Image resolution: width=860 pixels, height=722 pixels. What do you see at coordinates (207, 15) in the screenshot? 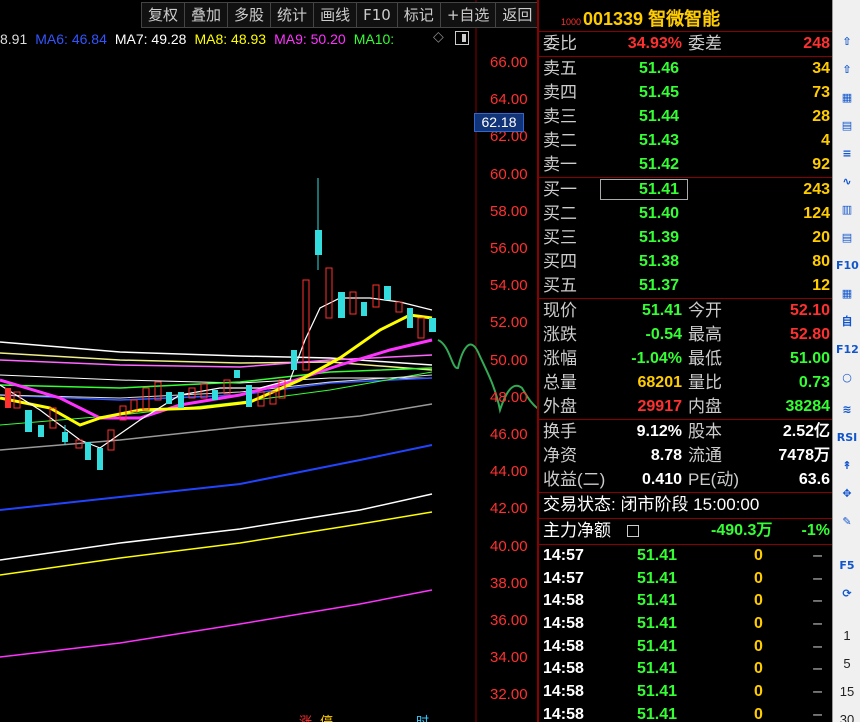
I see `toolbar-button-1: 叠加` at bounding box center [207, 15].